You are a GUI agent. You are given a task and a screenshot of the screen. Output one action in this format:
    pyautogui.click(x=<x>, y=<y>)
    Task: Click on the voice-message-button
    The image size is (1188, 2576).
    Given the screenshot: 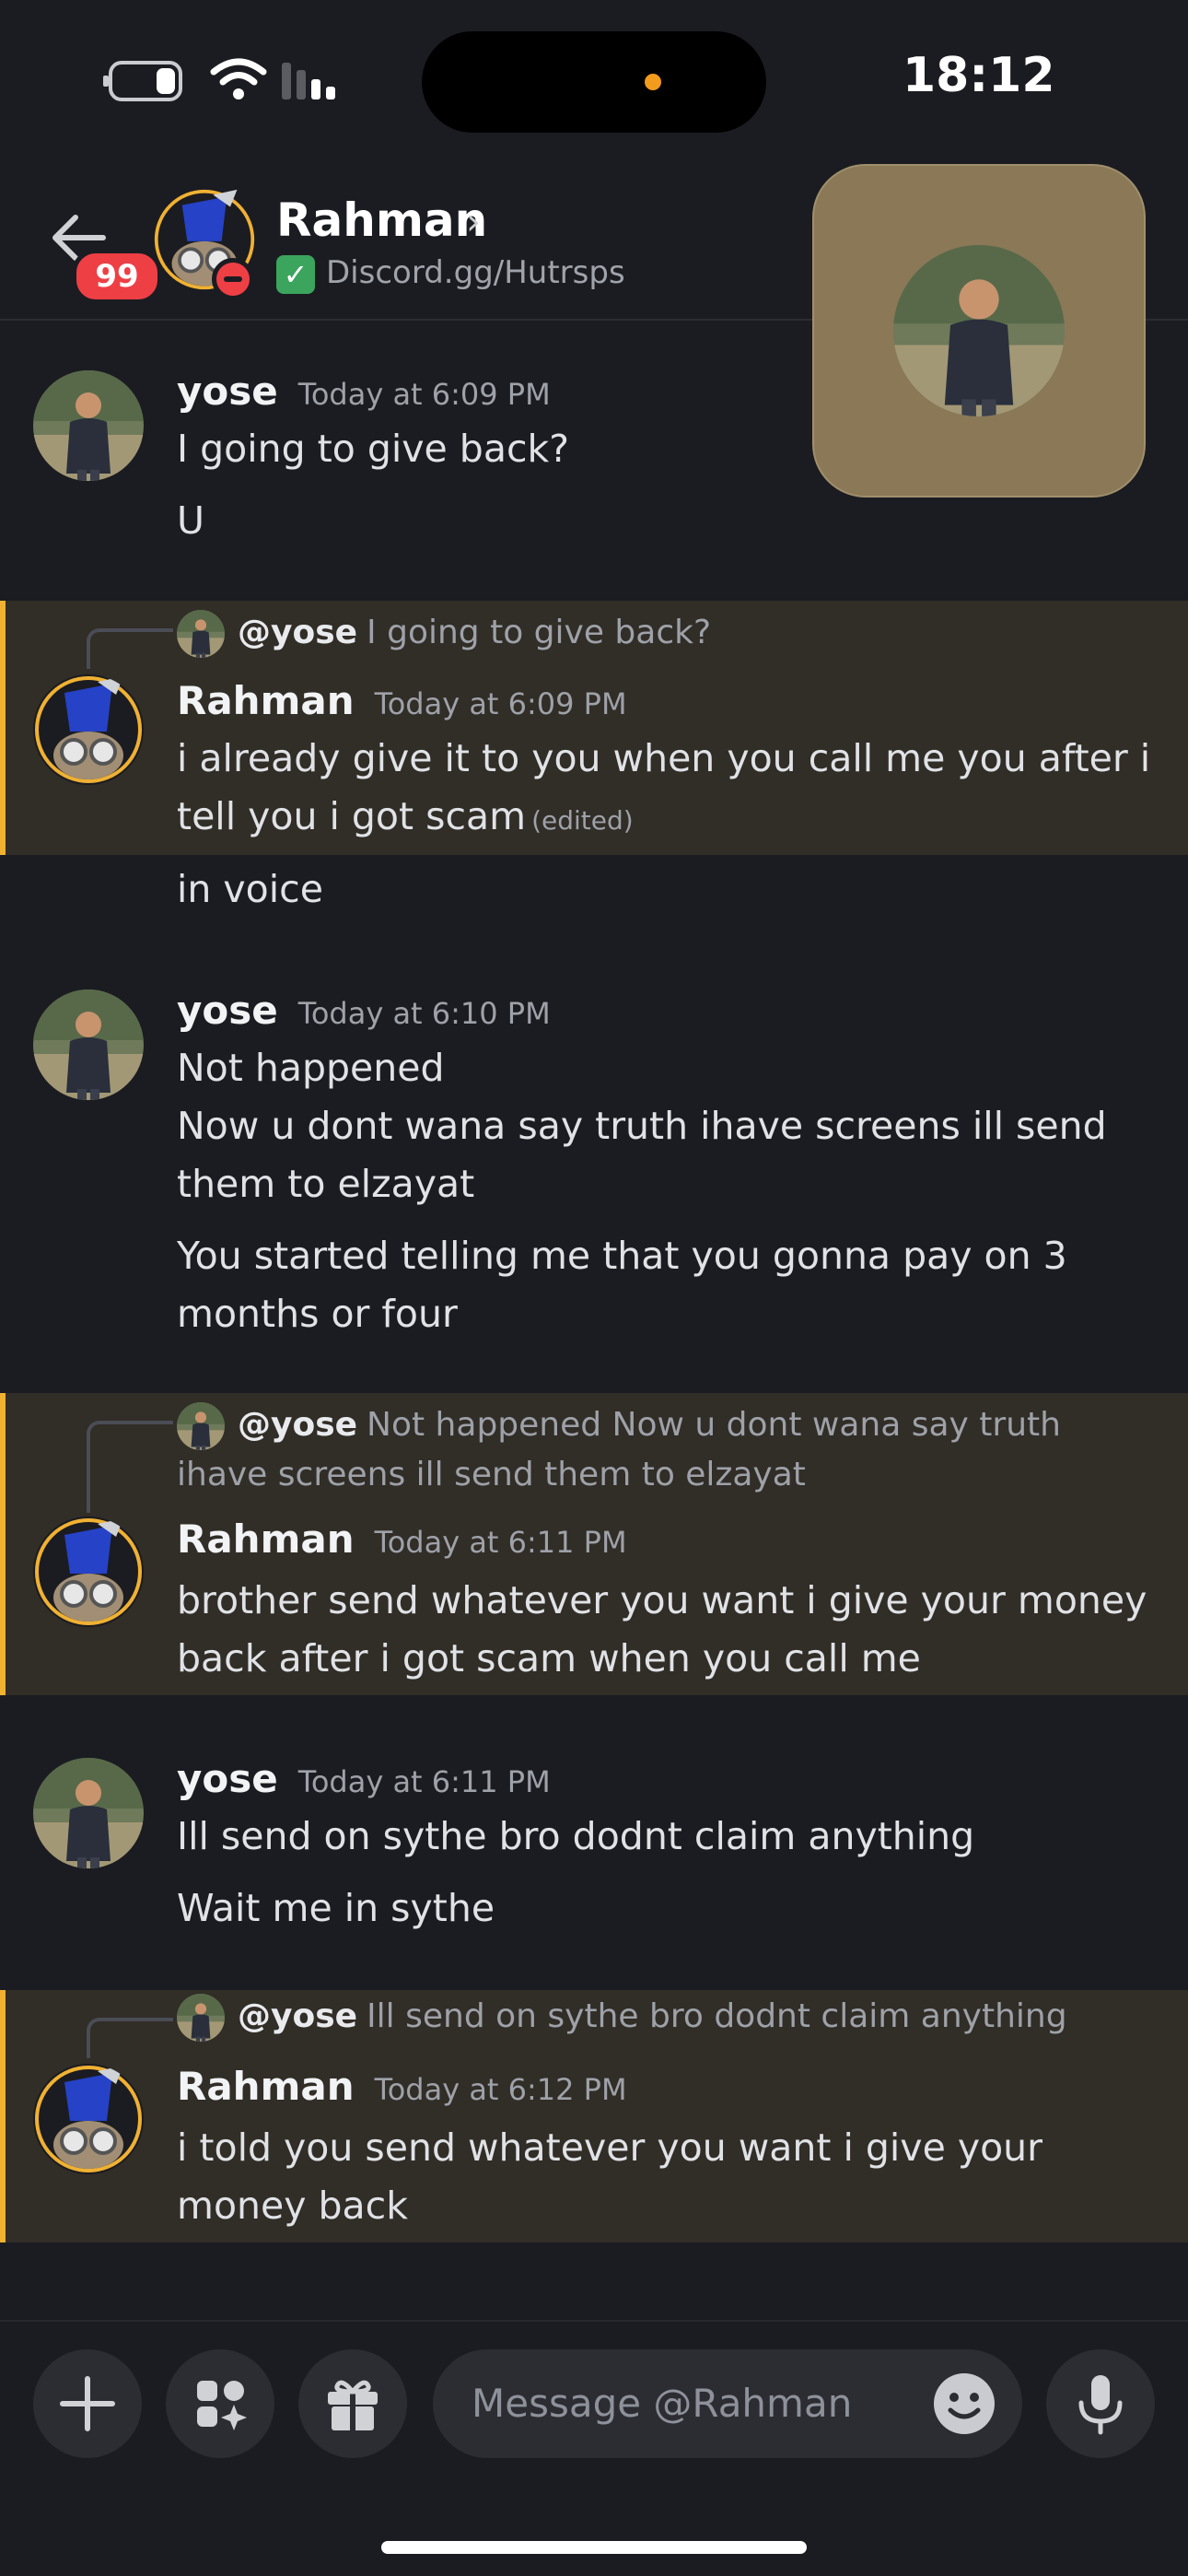 What is the action you would take?
    pyautogui.click(x=1100, y=2403)
    